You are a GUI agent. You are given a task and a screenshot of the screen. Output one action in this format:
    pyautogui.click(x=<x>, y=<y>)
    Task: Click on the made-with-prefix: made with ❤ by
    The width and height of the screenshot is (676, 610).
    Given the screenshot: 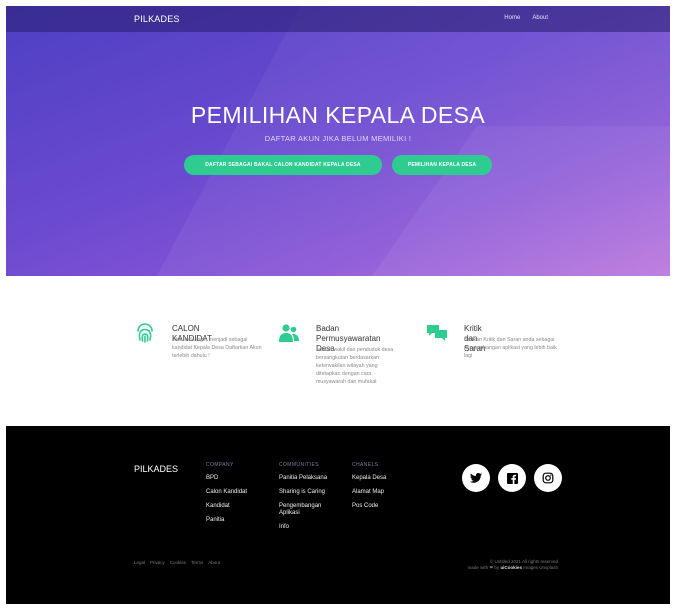 What is the action you would take?
    pyautogui.click(x=483, y=567)
    